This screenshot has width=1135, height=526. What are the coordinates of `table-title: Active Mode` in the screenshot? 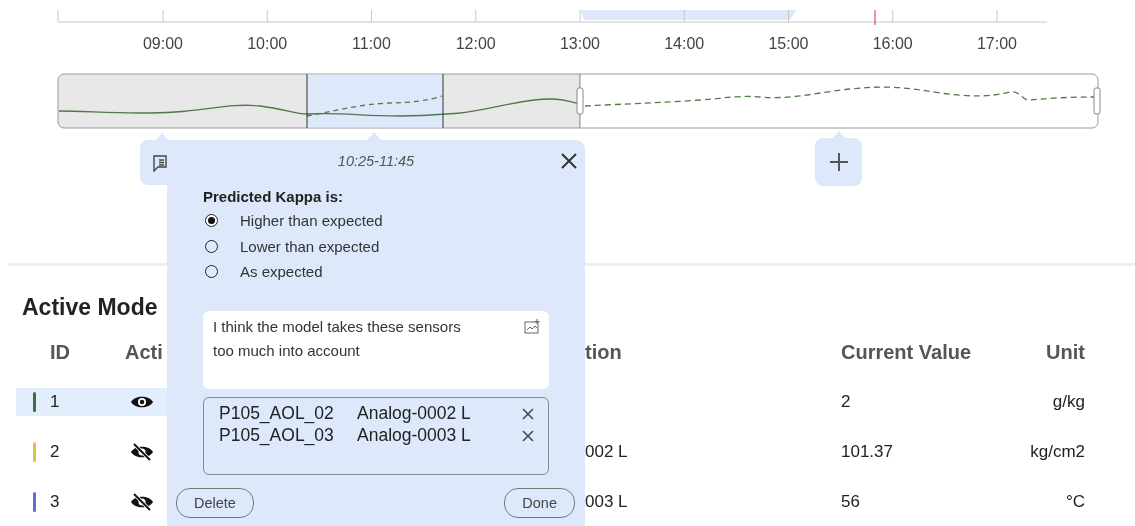 It's located at (90, 307).